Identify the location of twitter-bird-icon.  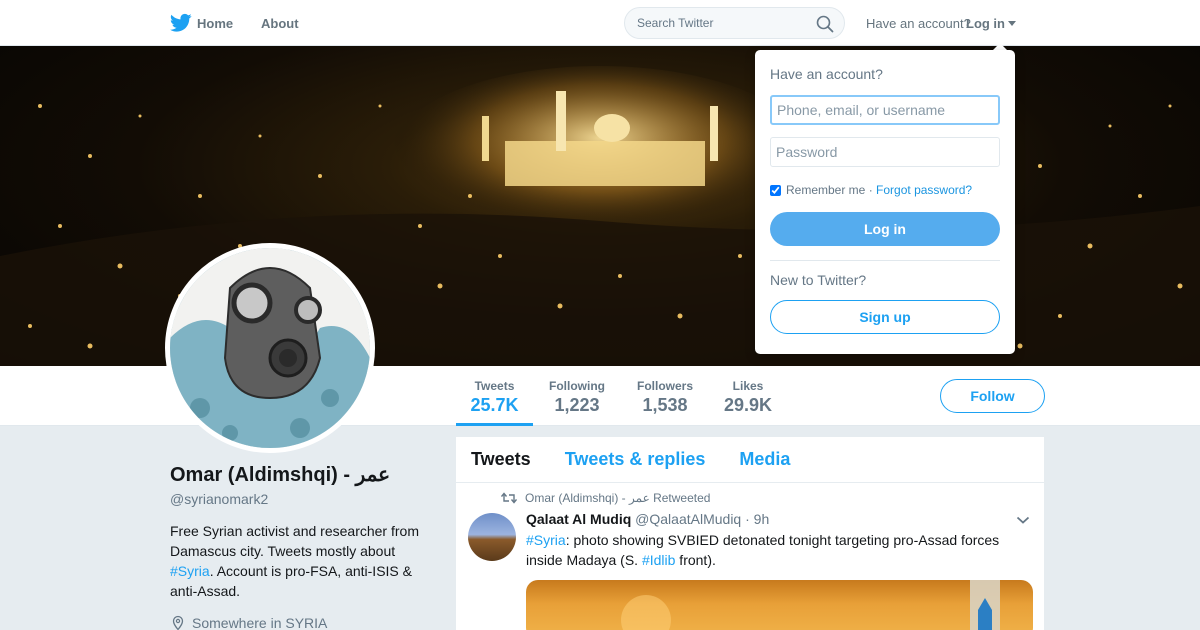
(181, 23).